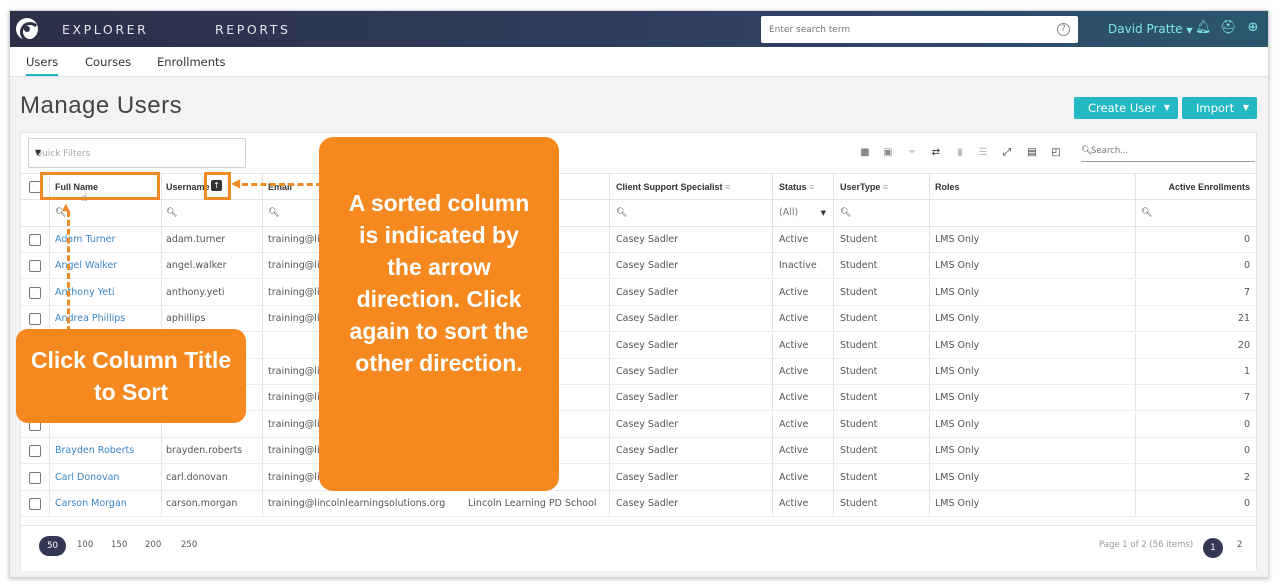  I want to click on status-filter-select: (All) ▼, so click(803, 213).